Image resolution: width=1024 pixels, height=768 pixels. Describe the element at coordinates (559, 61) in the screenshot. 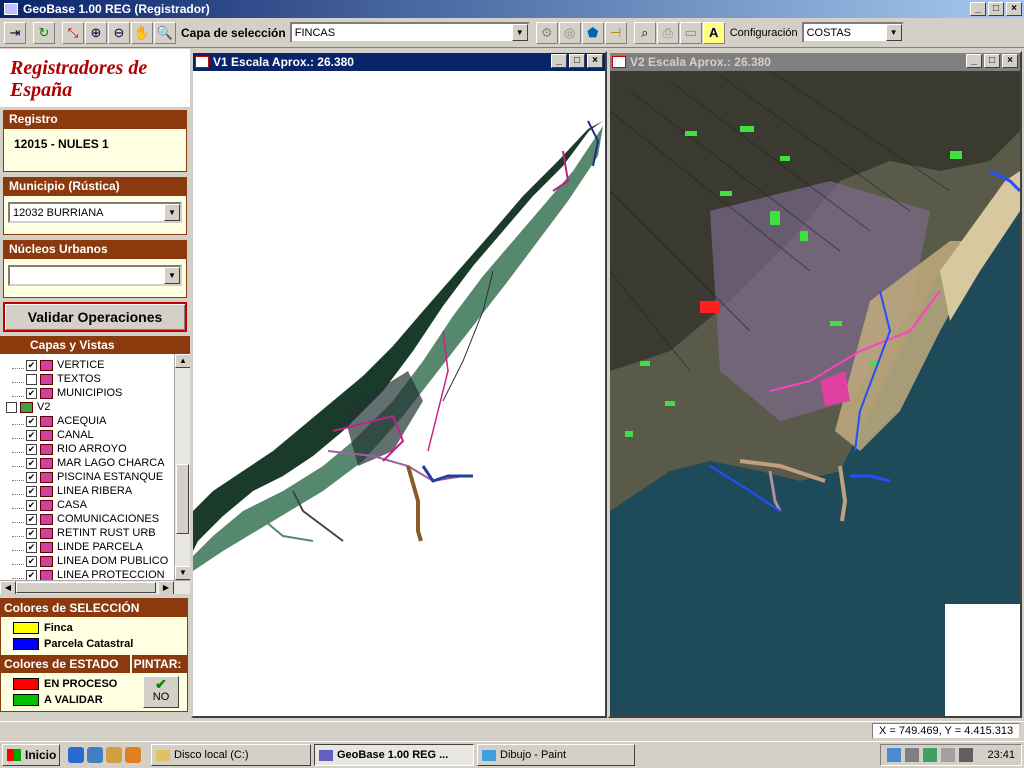

I see `v1-minimize-button: _` at that location.